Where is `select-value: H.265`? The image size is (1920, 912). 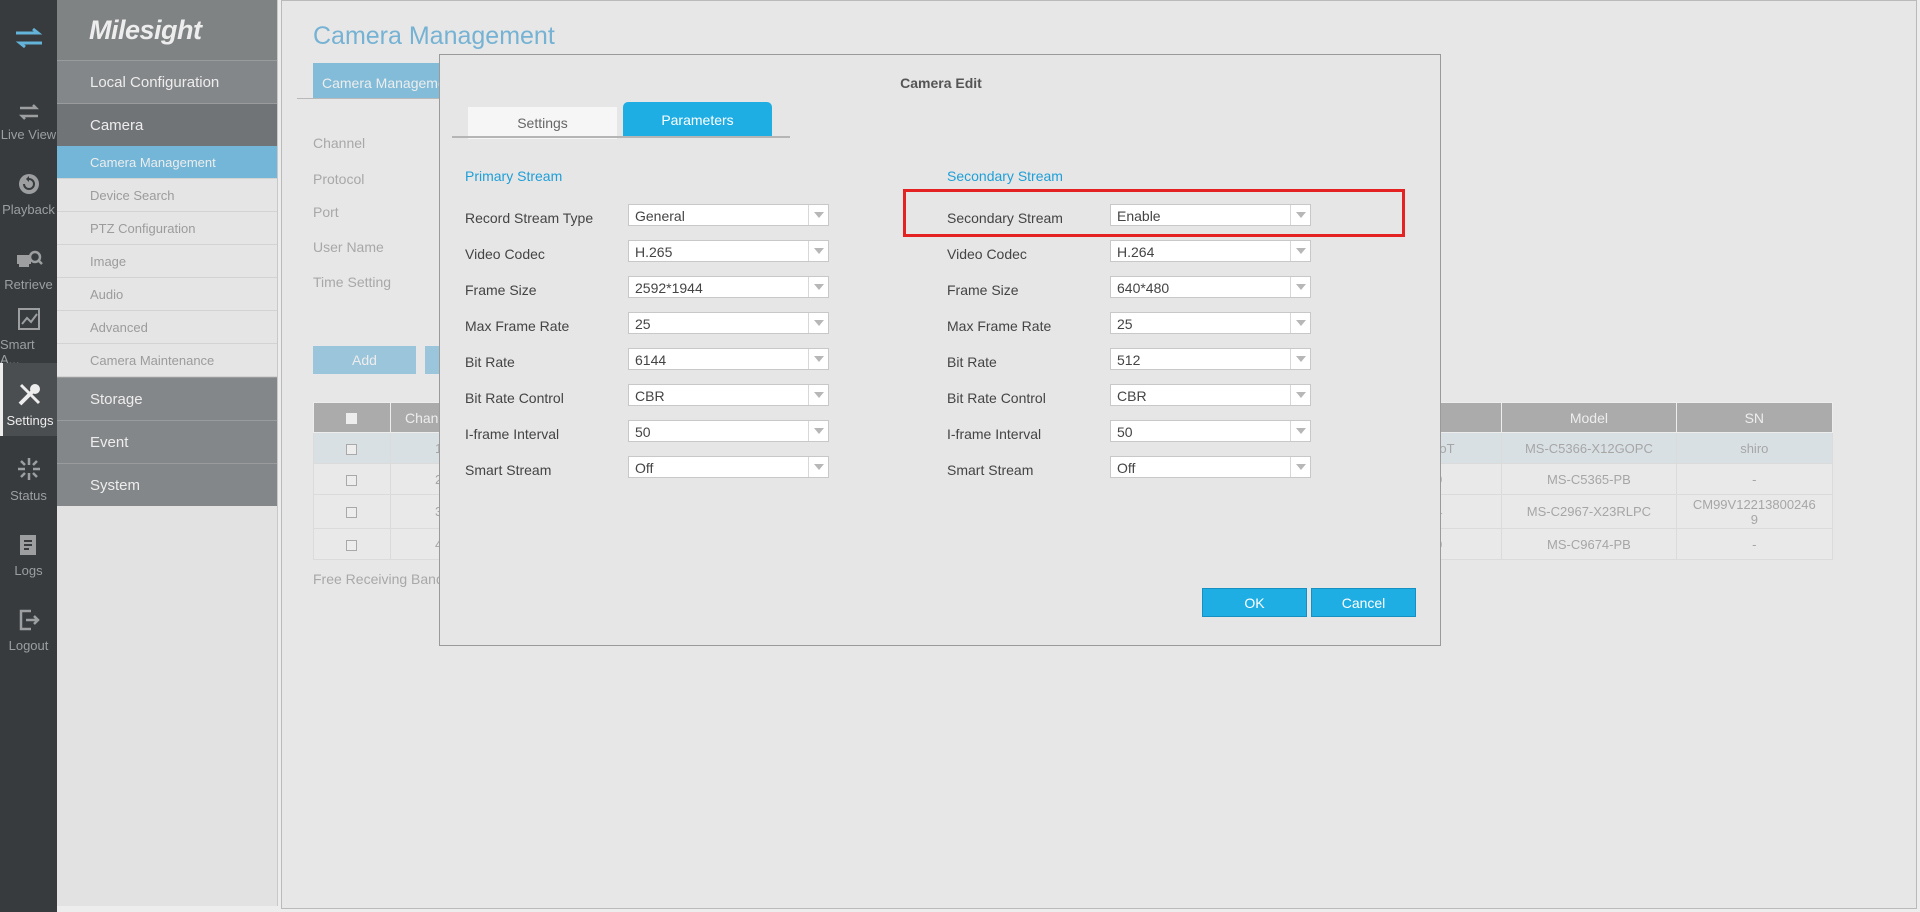 select-value: H.265 is located at coordinates (654, 252).